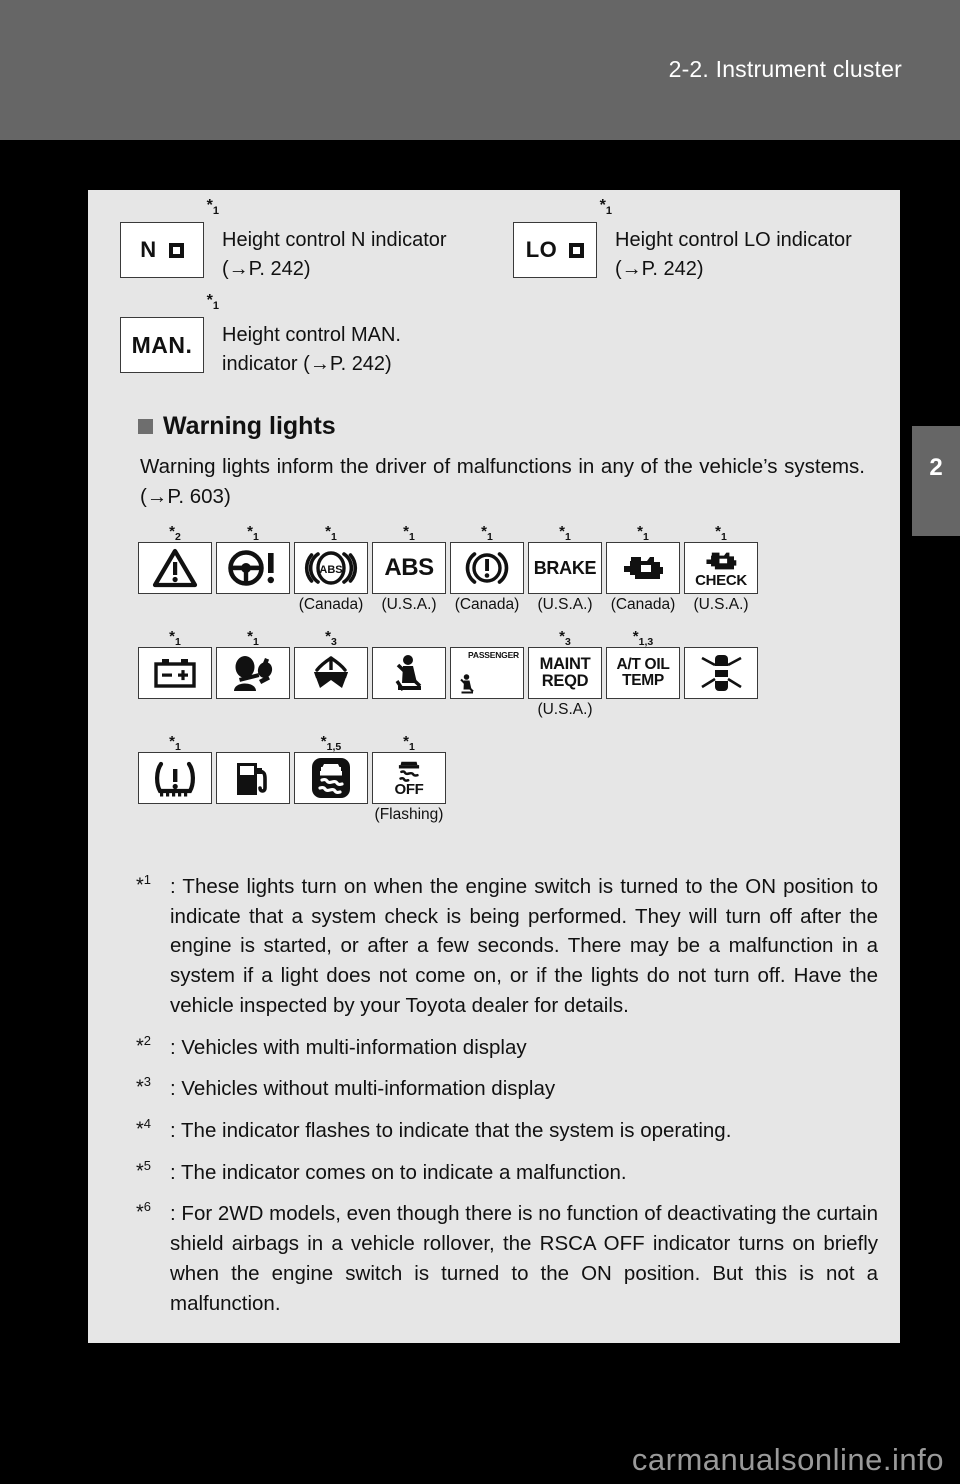 This screenshot has height=1484, width=960. I want to click on at-oil-temp-label: A/T OIL TEMP, so click(643, 672).